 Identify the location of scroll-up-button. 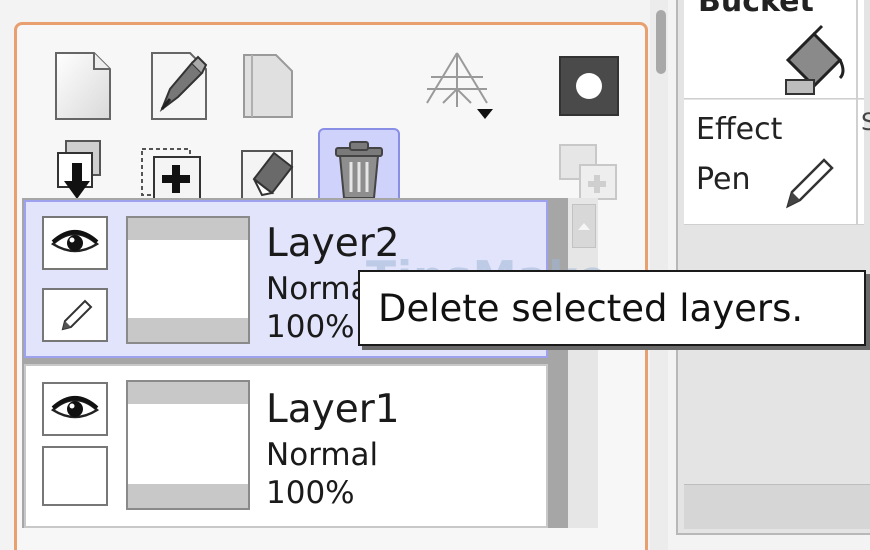
(584, 226).